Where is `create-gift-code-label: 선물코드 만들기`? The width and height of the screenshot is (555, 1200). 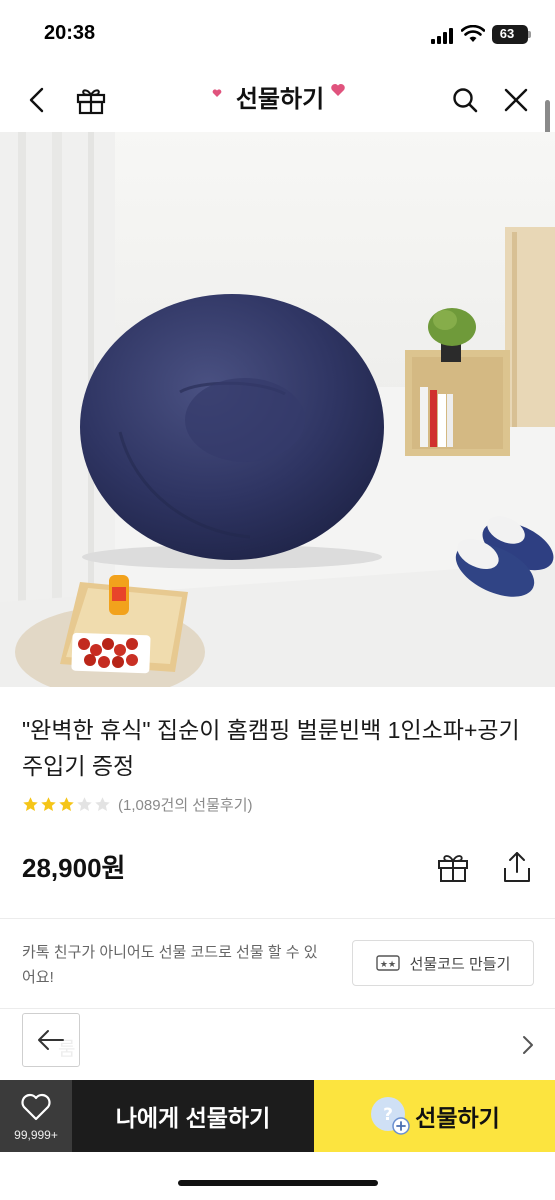
create-gift-code-label: 선물코드 만들기 is located at coordinates (460, 964).